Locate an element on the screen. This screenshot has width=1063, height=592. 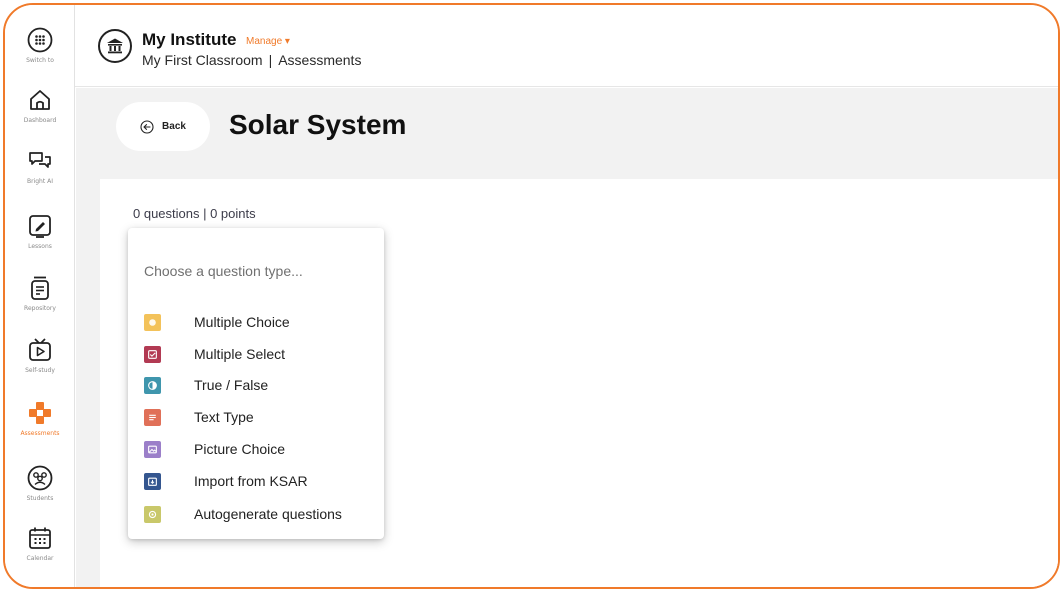
back-button: Back is located at coordinates (163, 126).